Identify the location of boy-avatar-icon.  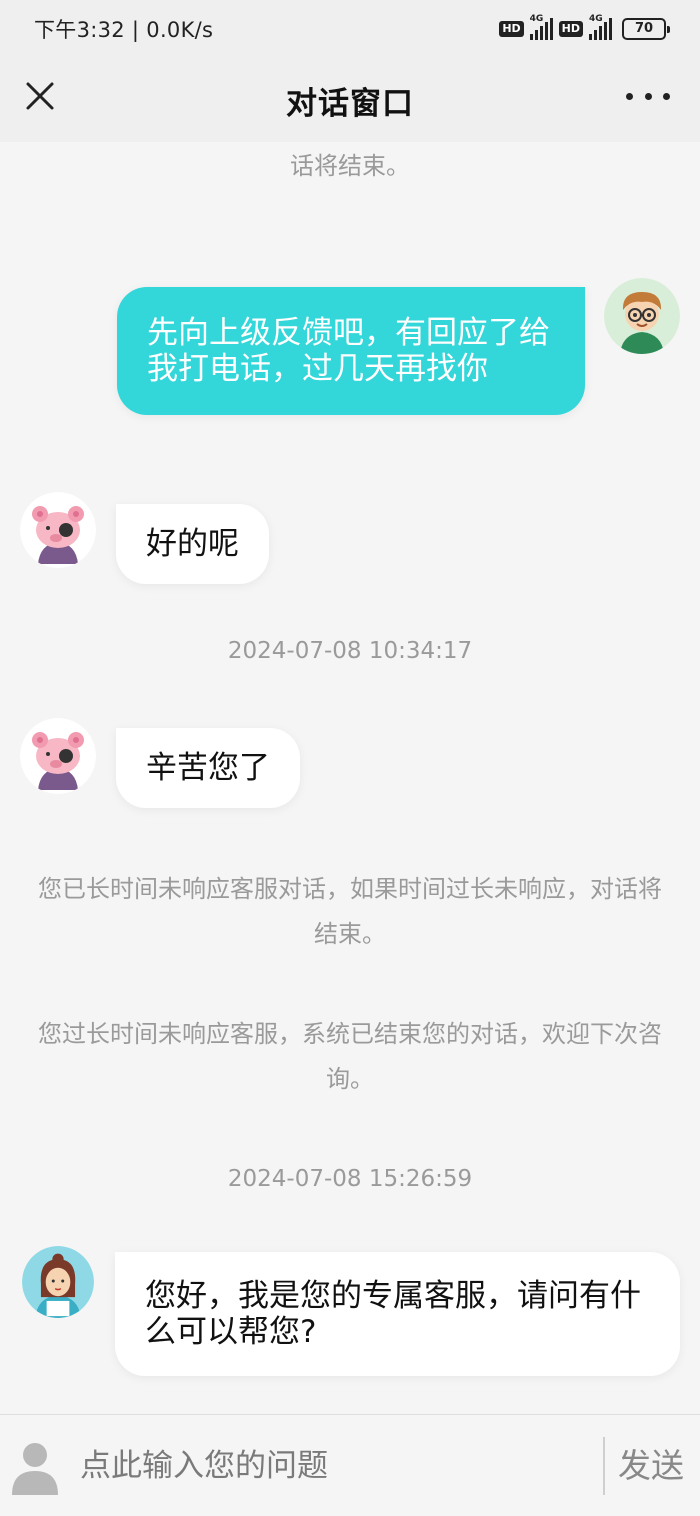
(642, 316).